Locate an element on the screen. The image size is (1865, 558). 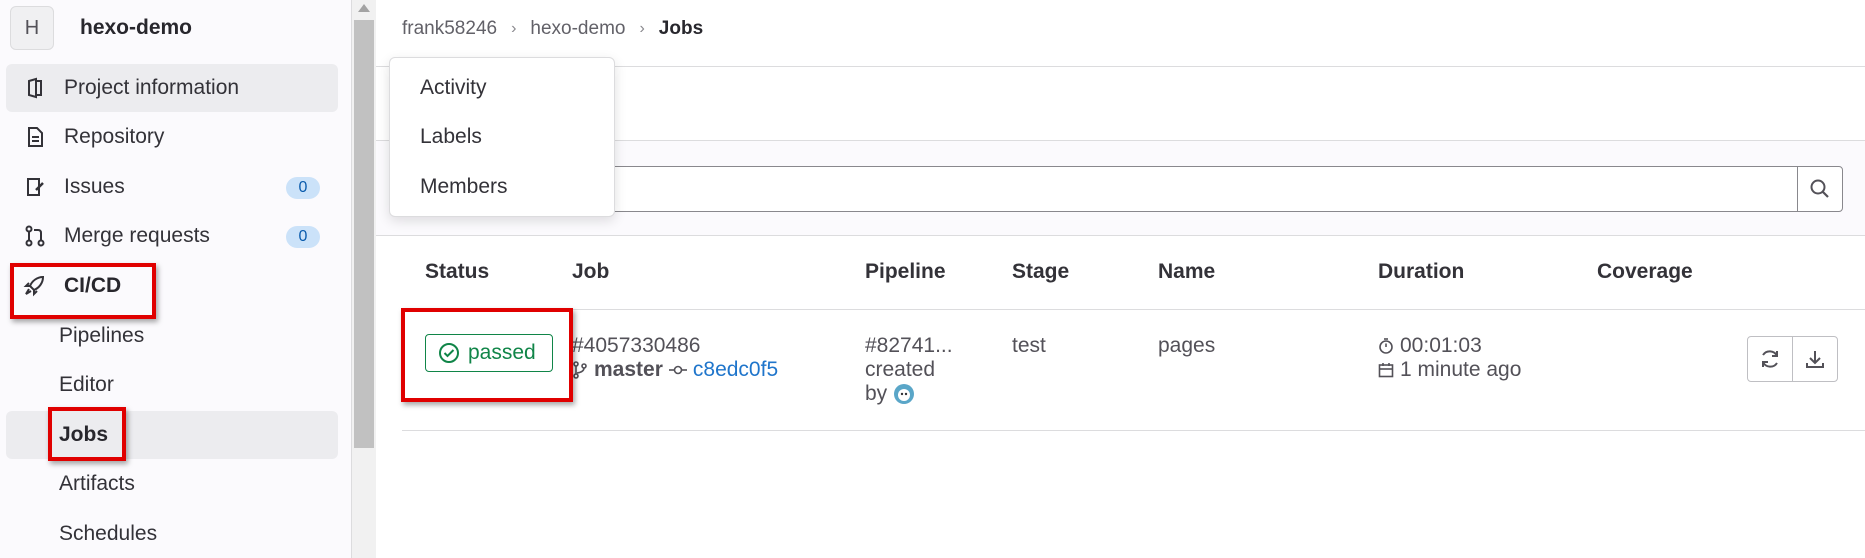
scrollbar-thumb is located at coordinates (364, 234).